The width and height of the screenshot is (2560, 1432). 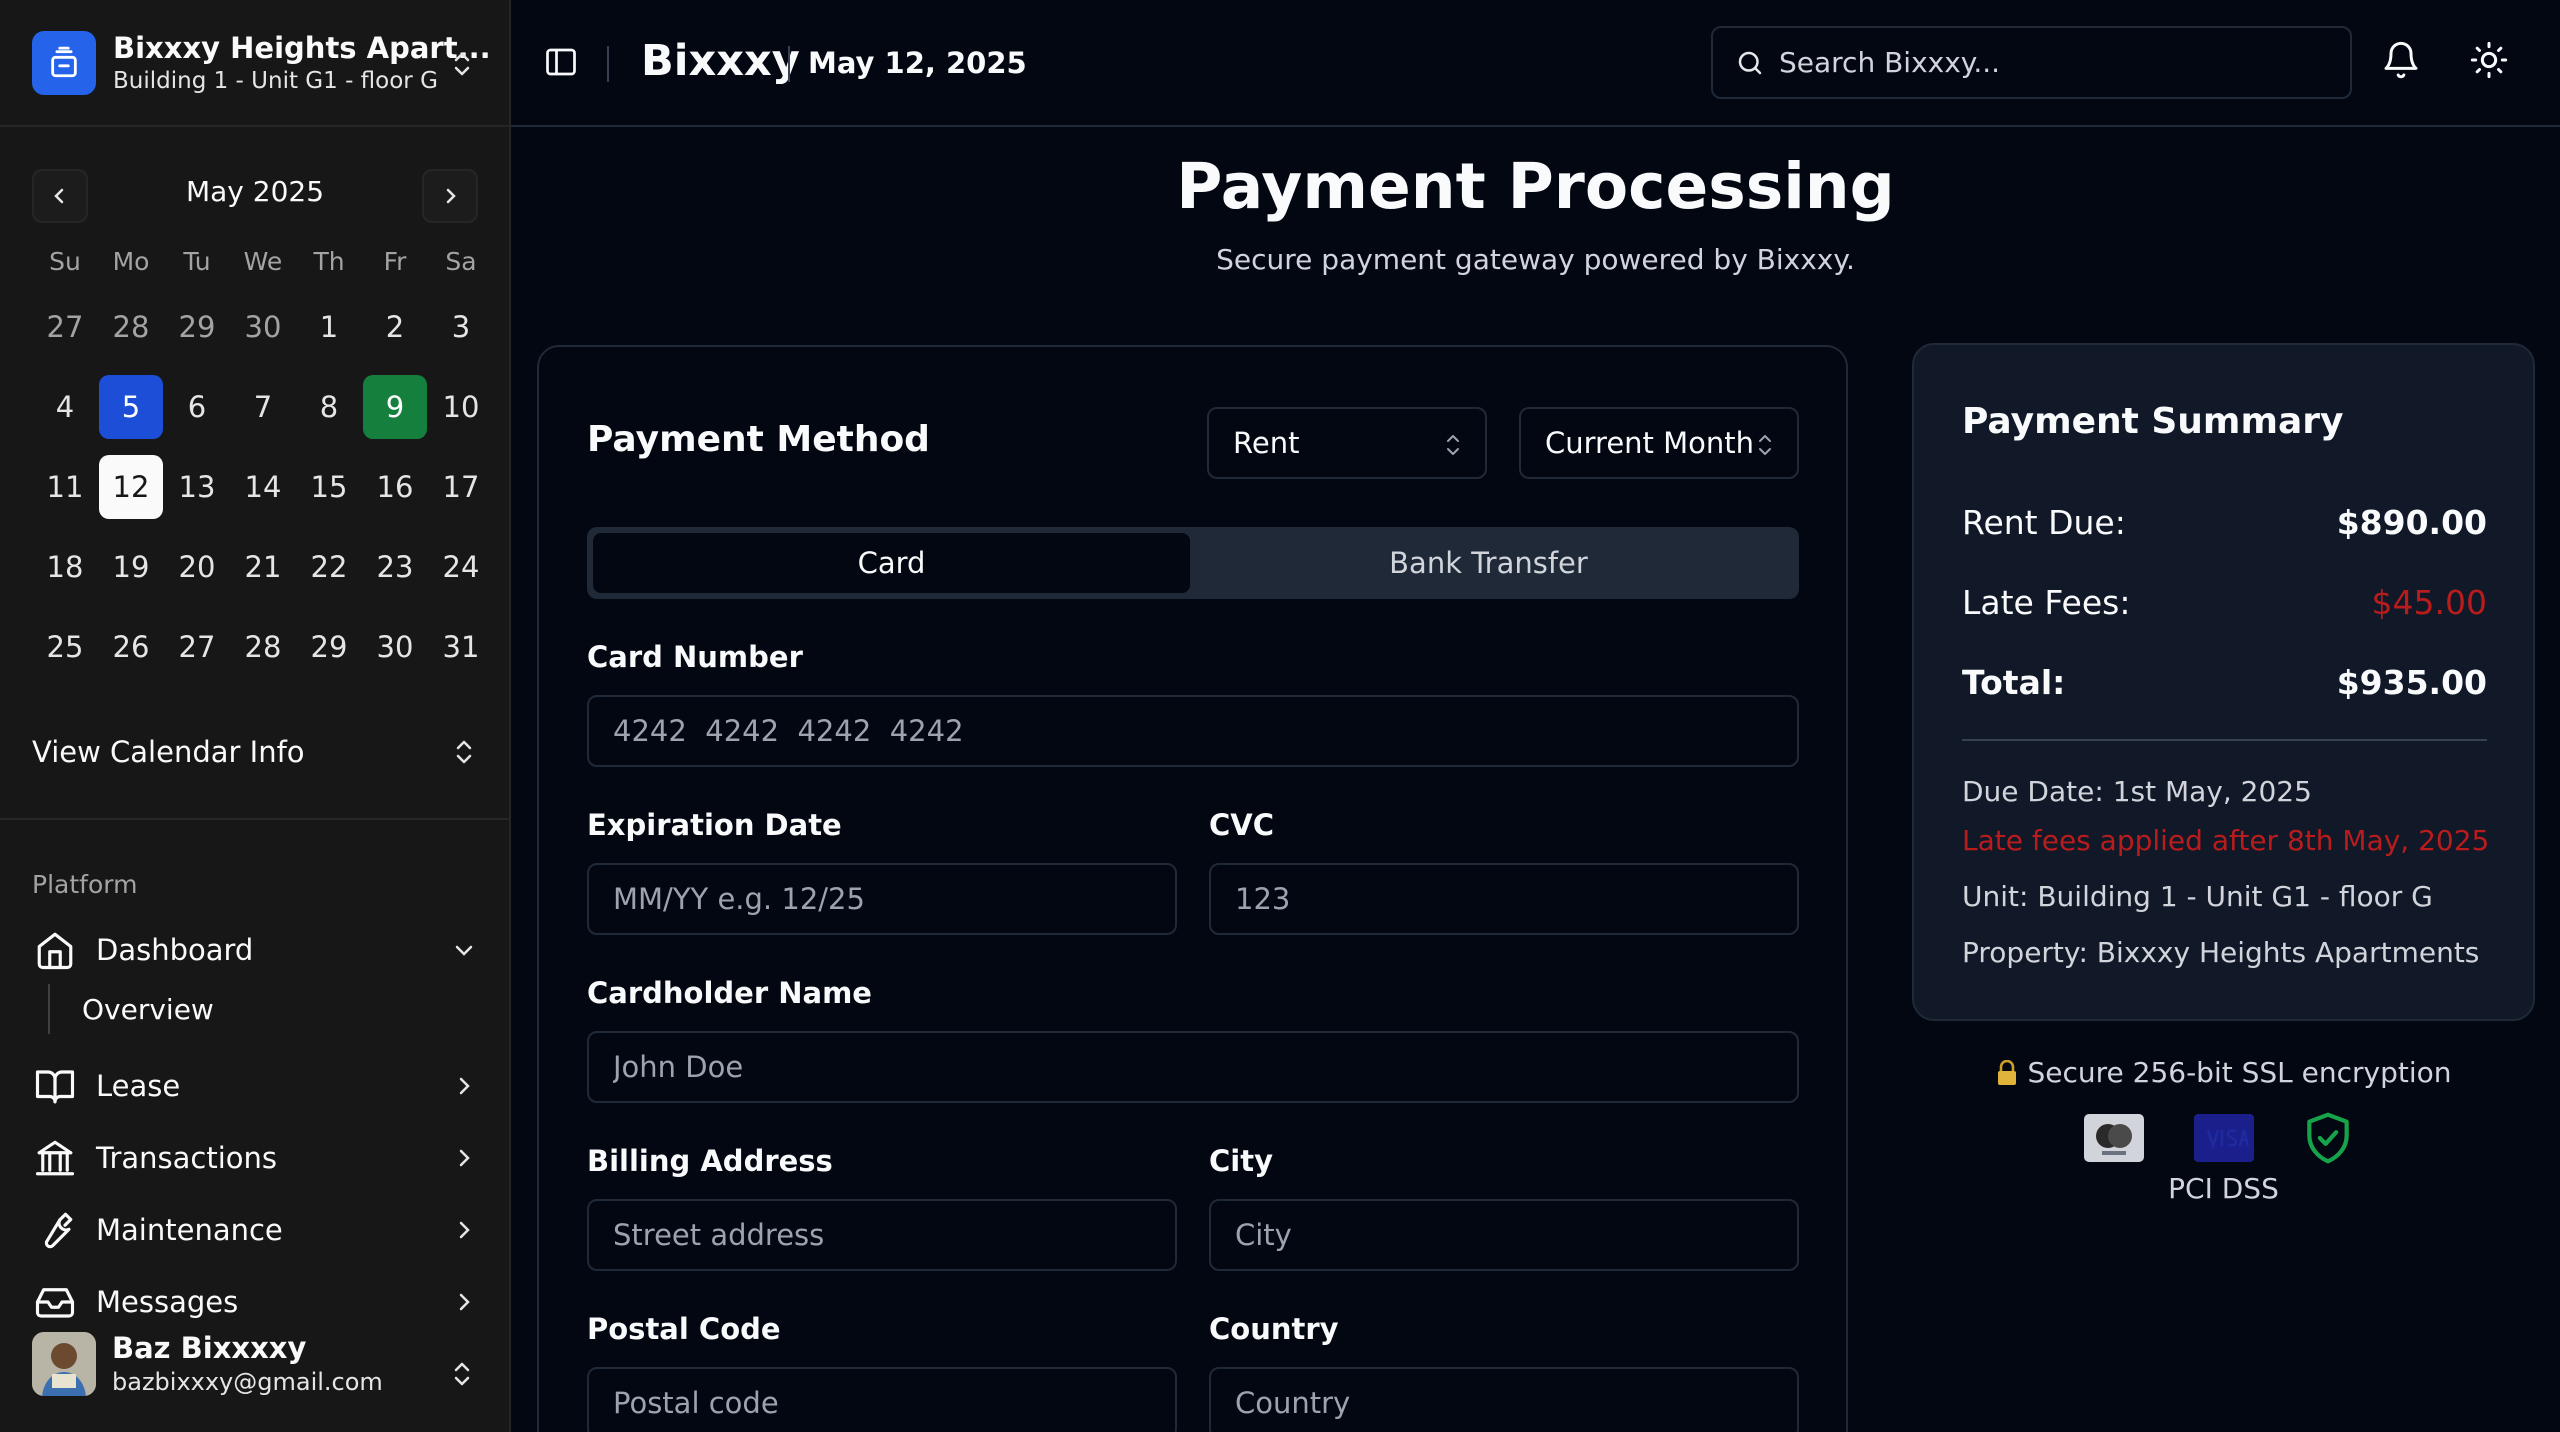 What do you see at coordinates (2137, 791) in the screenshot?
I see `due-date-text: Due Date: 1st May, 2025` at bounding box center [2137, 791].